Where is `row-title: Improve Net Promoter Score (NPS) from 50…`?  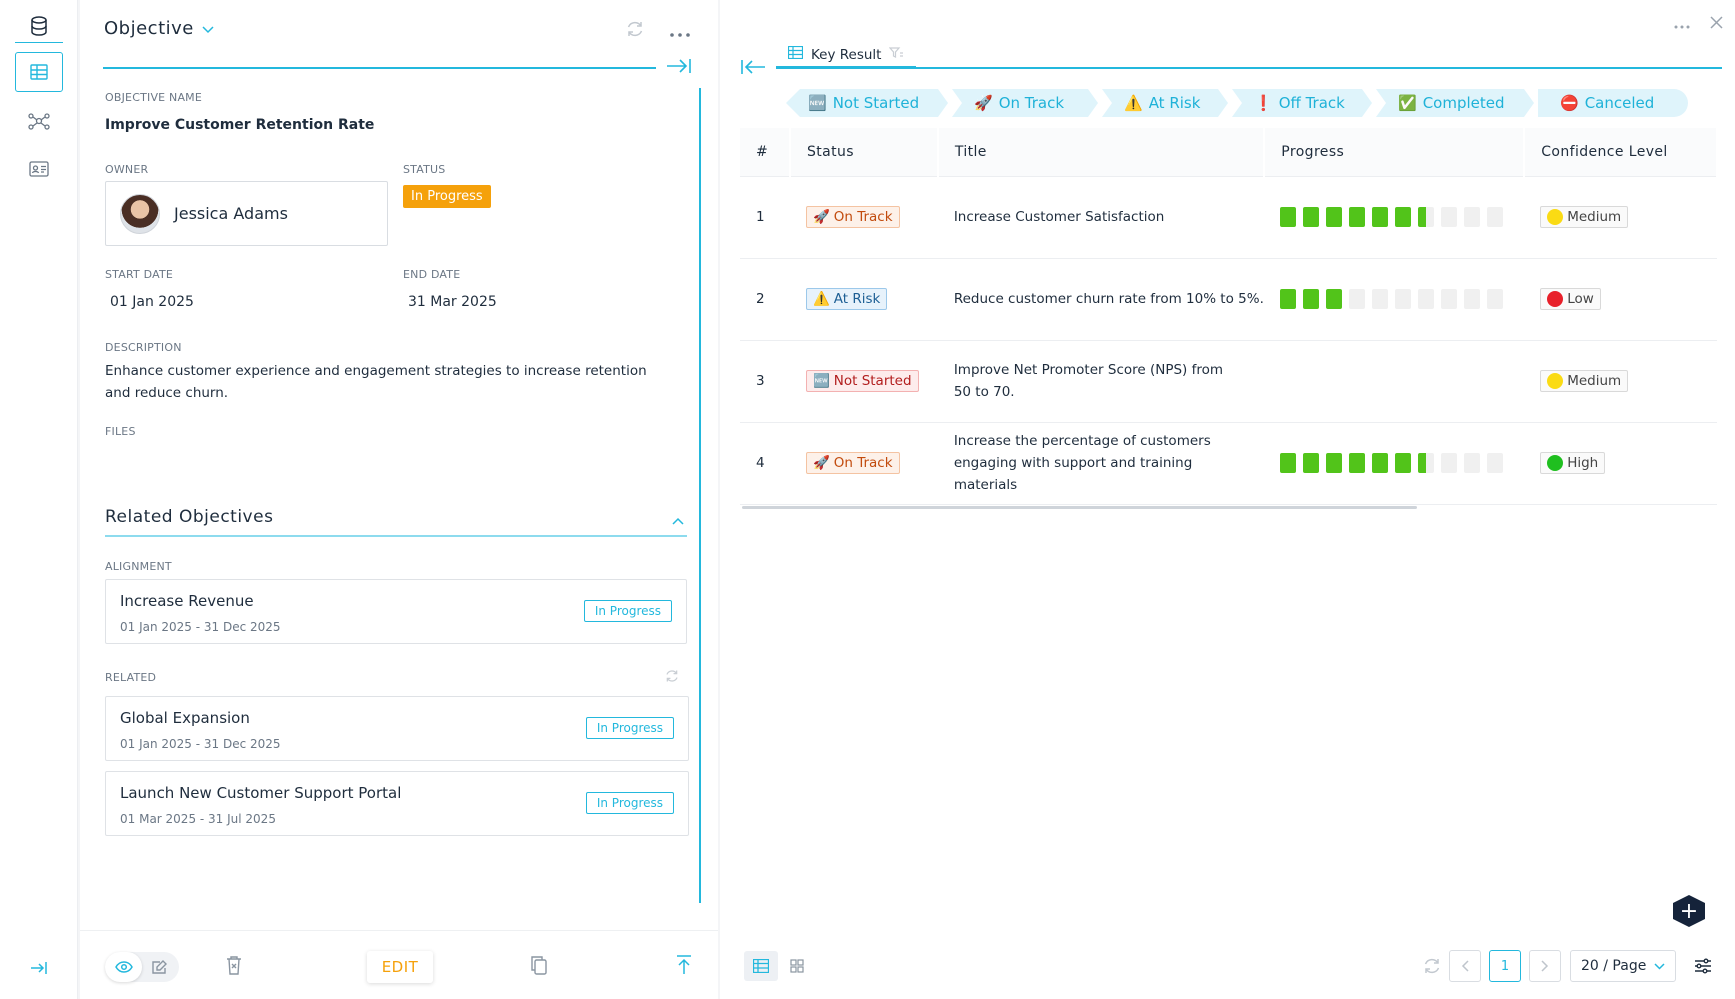
row-title: Improve Net Promoter Score (NPS) from 50… is located at coordinates (1101, 381).